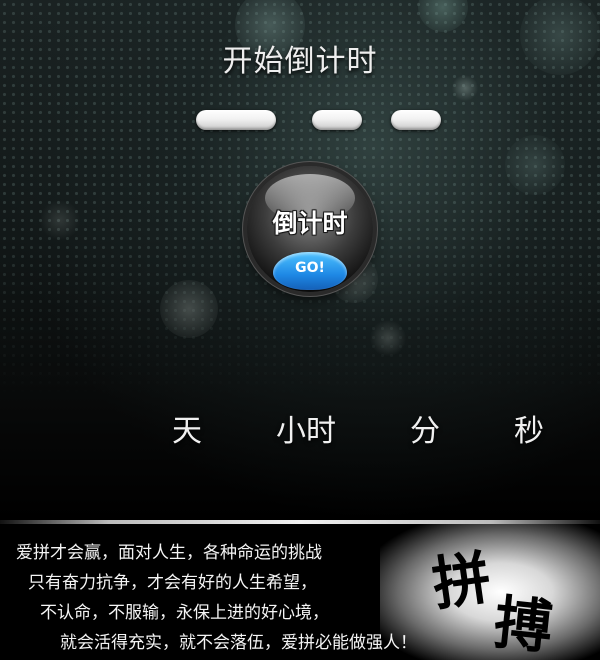 The height and width of the screenshot is (660, 600). What do you see at coordinates (236, 120) in the screenshot?
I see `days-display-field` at bounding box center [236, 120].